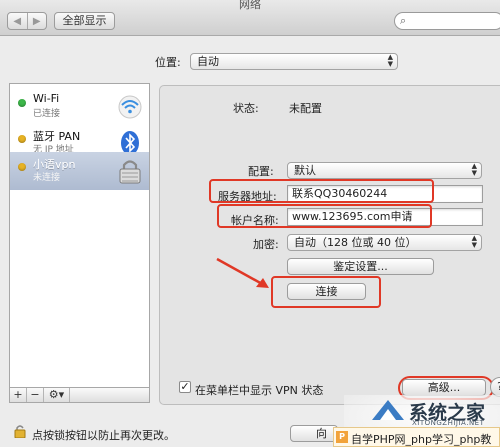 The image size is (500, 447). I want to click on assist-button: 向, so click(314, 433).